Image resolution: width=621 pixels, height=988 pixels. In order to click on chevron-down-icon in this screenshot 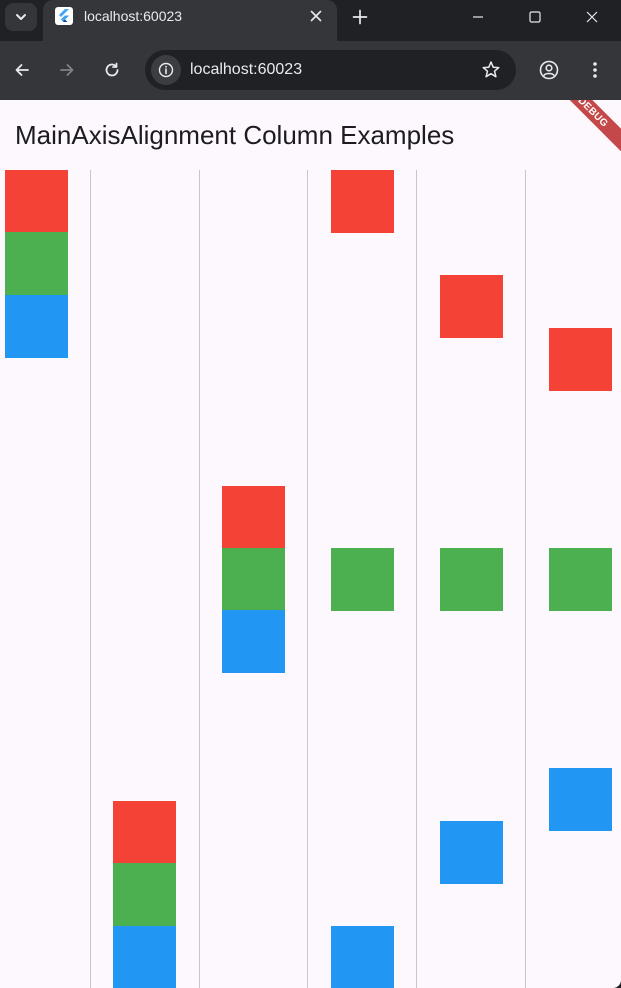, I will do `click(21, 17)`.